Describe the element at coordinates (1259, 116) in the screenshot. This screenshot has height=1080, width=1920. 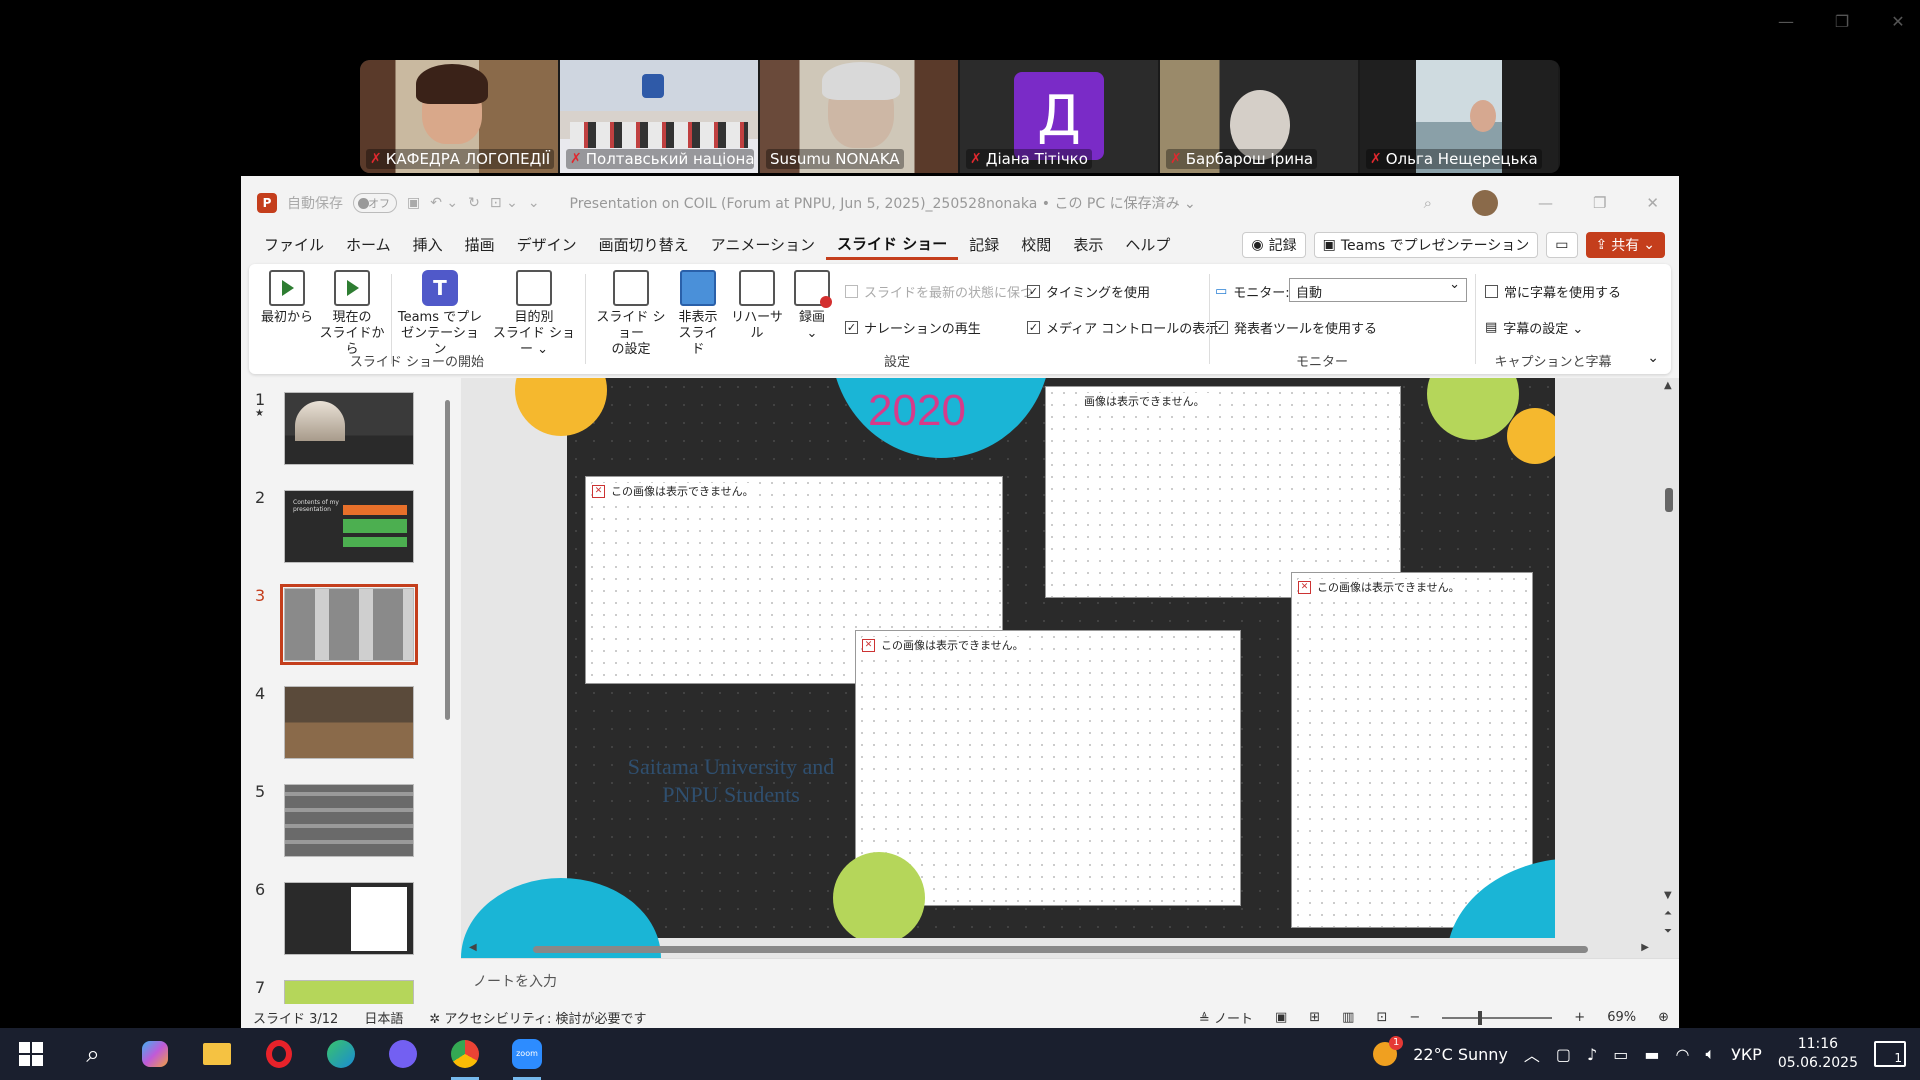
I see `participant-tile: ✗ Барбарош Ірина` at that location.